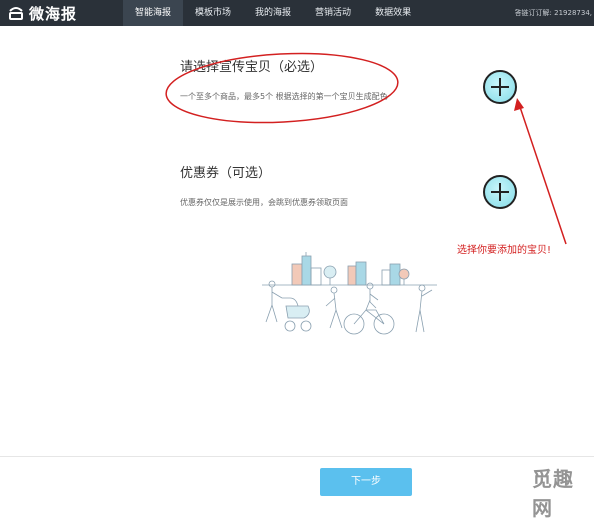  What do you see at coordinates (153, 13) in the screenshot?
I see `nav-tab-smart-poster: 智能海报` at bounding box center [153, 13].